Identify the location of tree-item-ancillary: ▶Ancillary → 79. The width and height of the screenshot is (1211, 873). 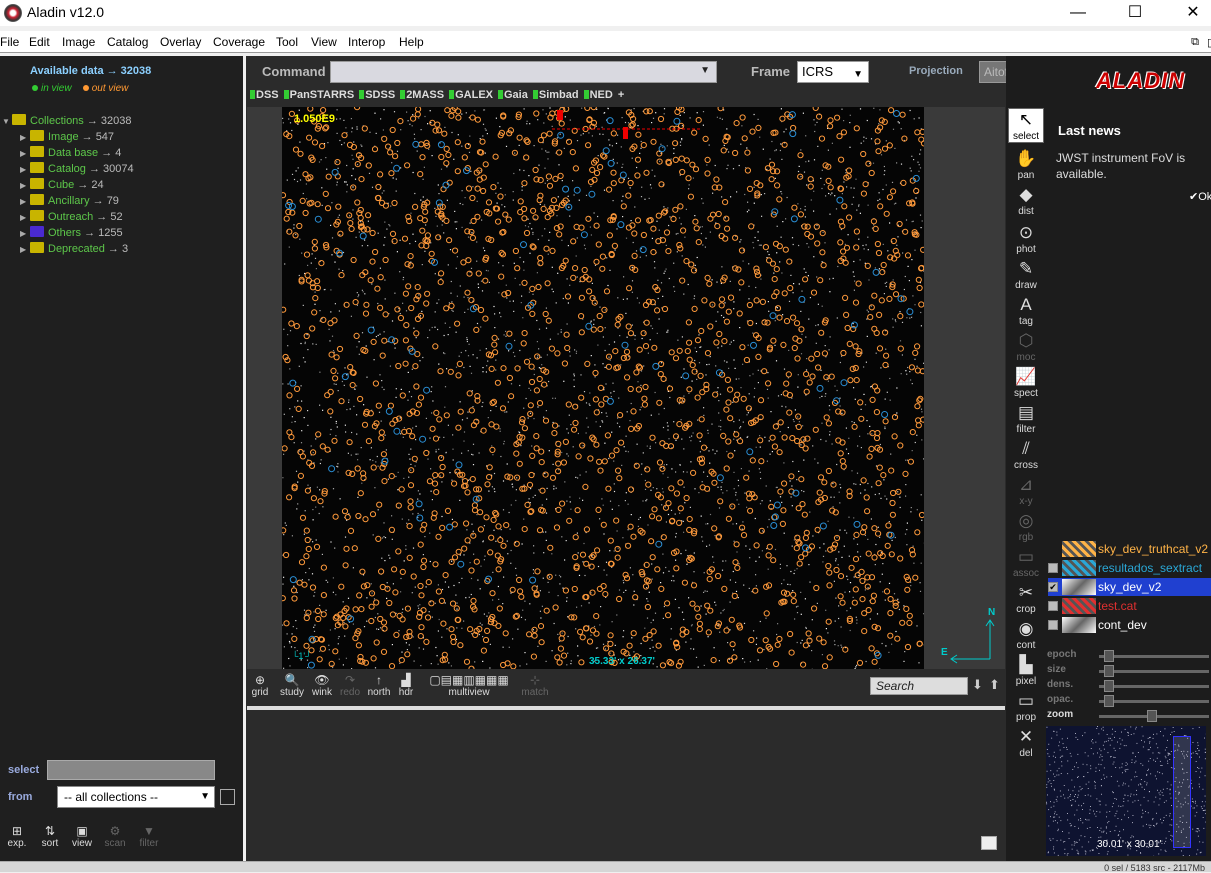
(69, 201).